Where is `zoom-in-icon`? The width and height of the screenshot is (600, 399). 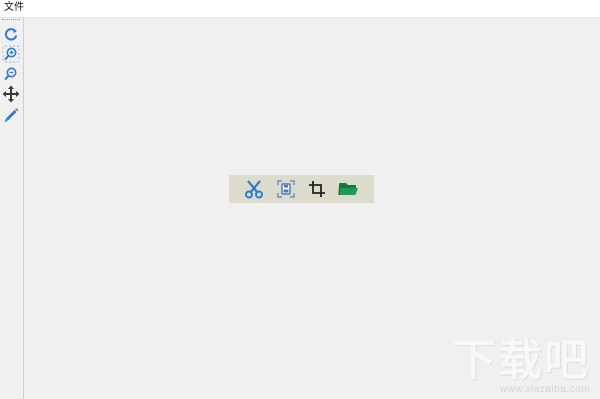 zoom-in-icon is located at coordinates (11, 54).